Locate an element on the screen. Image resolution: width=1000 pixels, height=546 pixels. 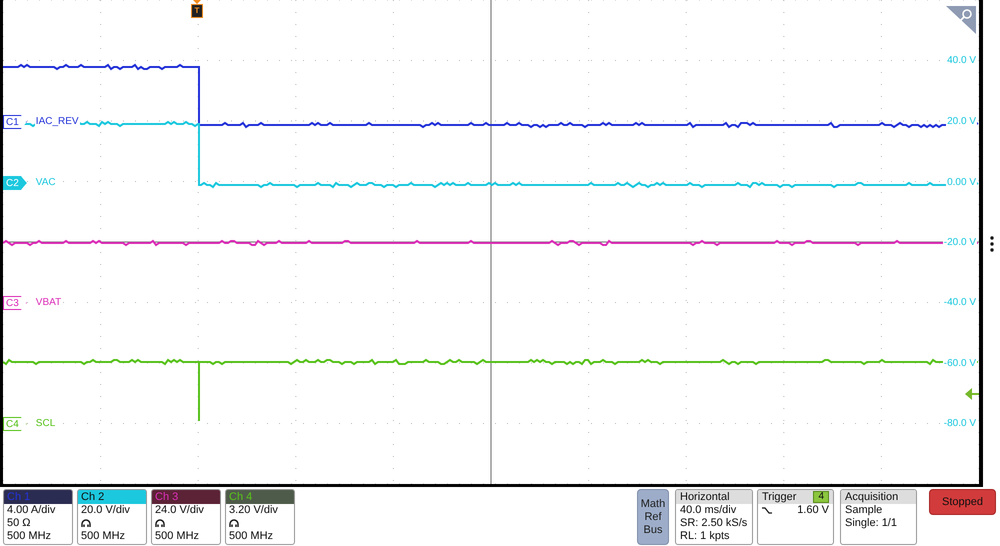
trigger-source-badge: 4 is located at coordinates (821, 497).